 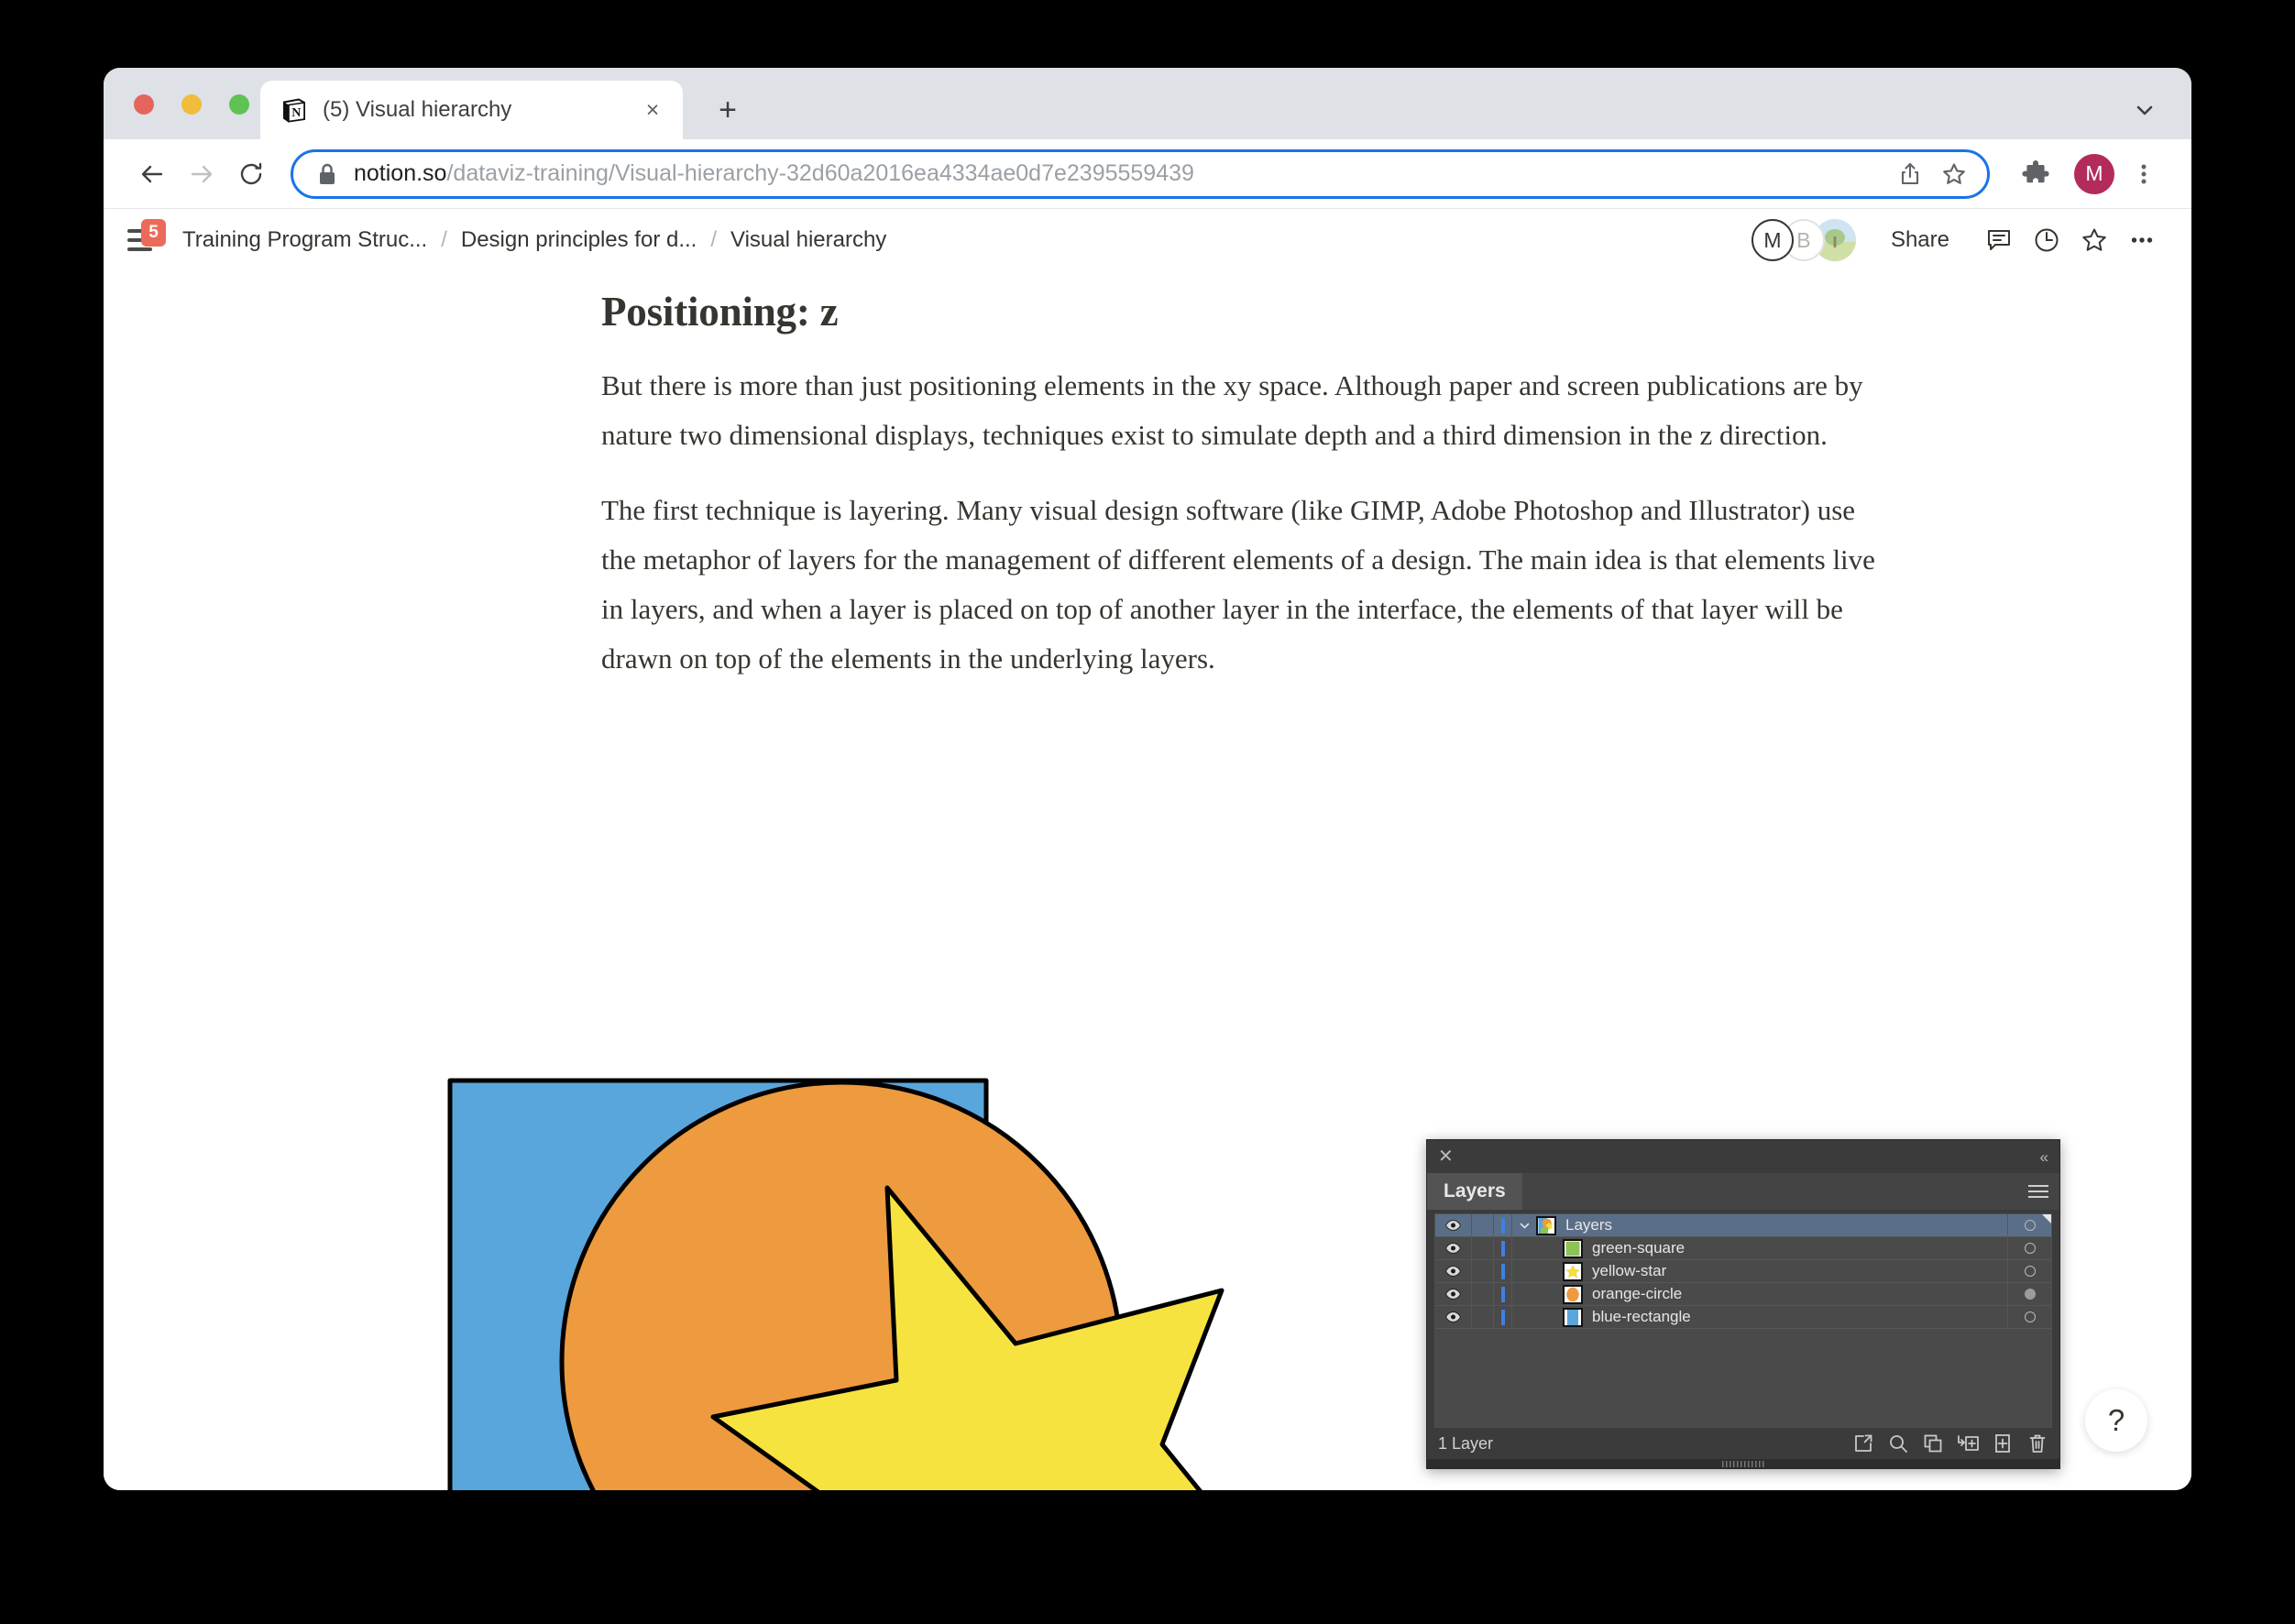 I want to click on collaborator-avatars: M B, so click(x=1803, y=240).